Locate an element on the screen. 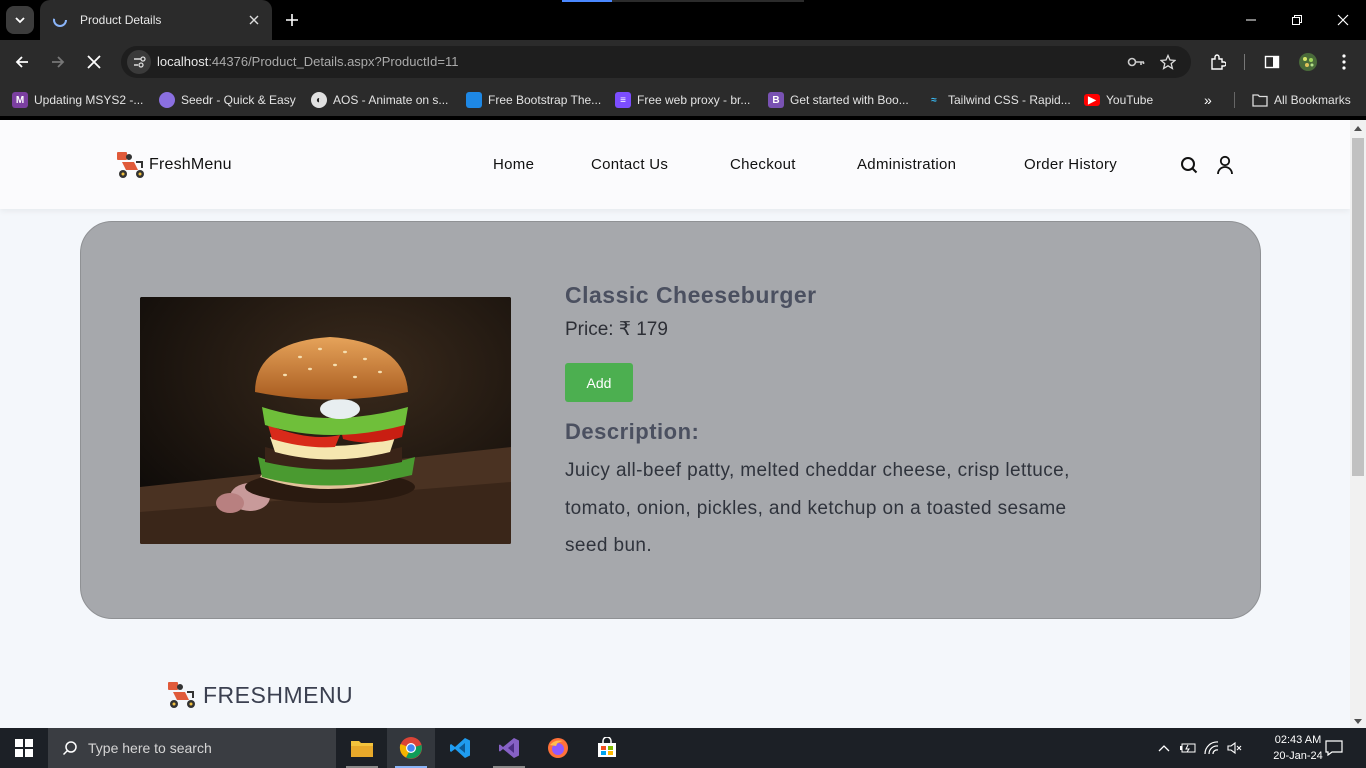 The height and width of the screenshot is (768, 1366). vscode-app is located at coordinates (460, 748).